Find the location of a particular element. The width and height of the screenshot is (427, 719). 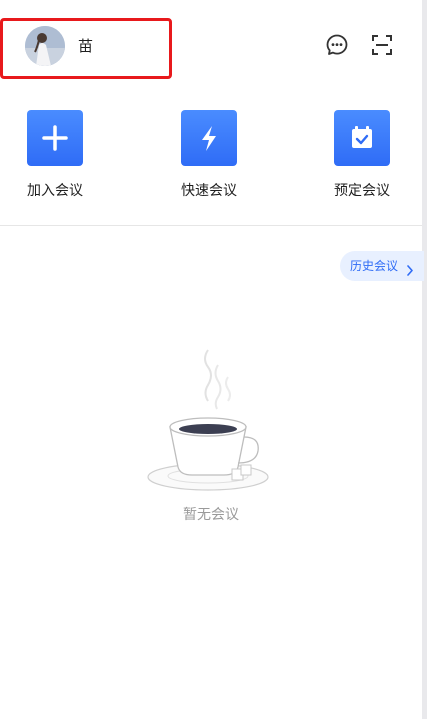

schedule-meeting-button: 预定会议 is located at coordinates (362, 157).